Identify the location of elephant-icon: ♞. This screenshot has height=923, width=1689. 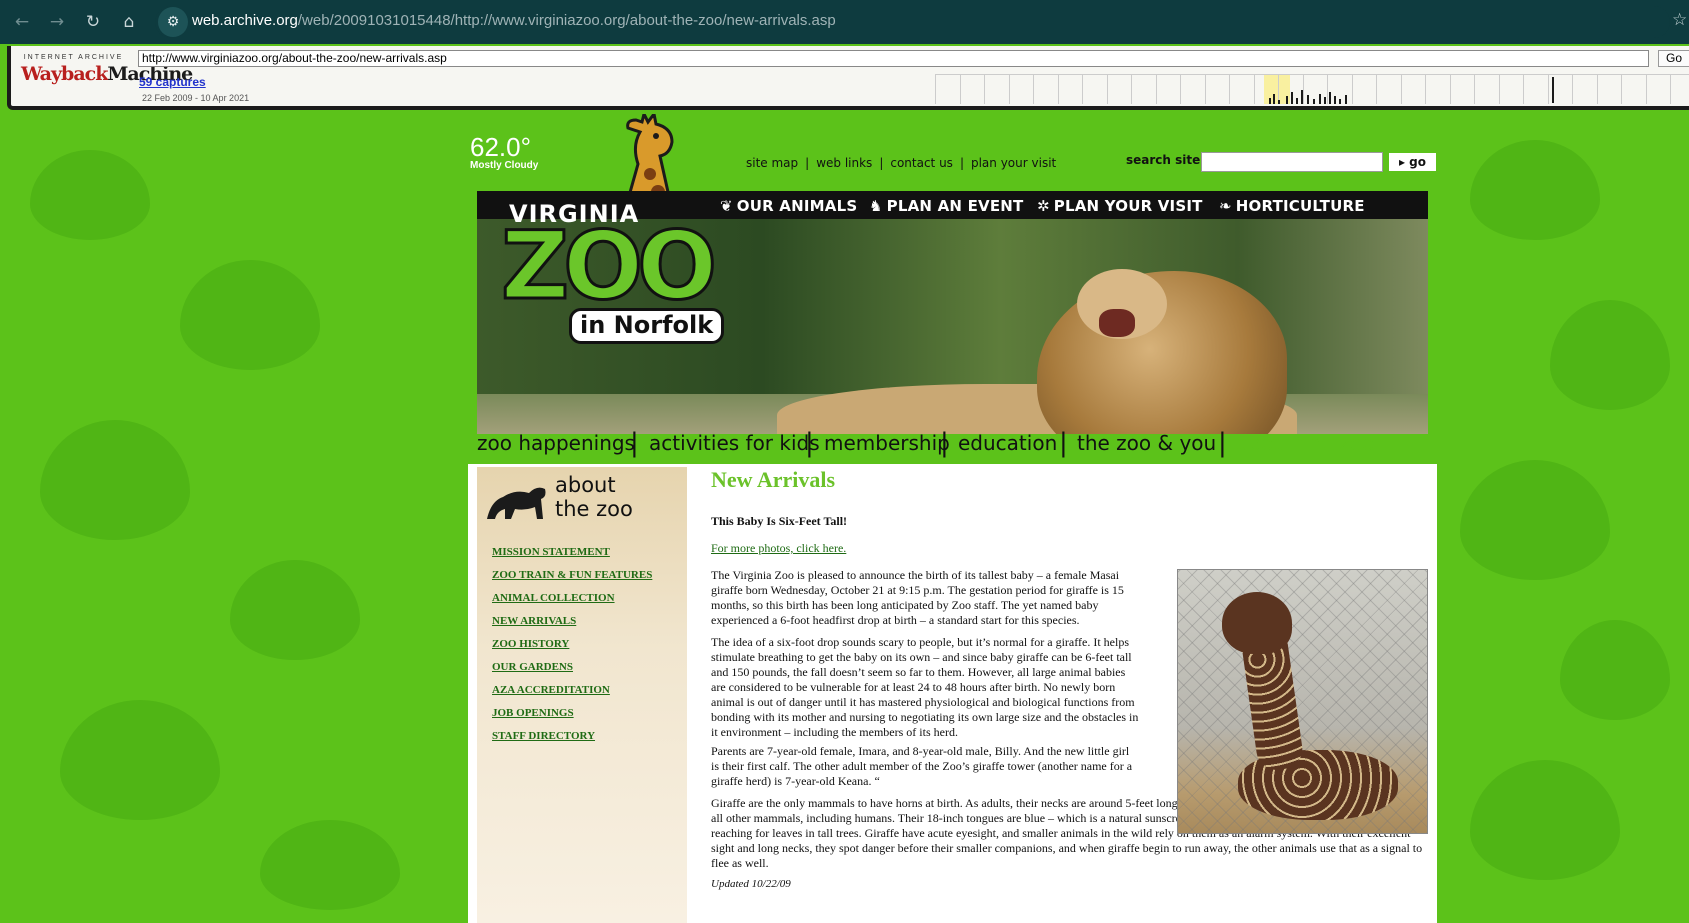
(876, 206).